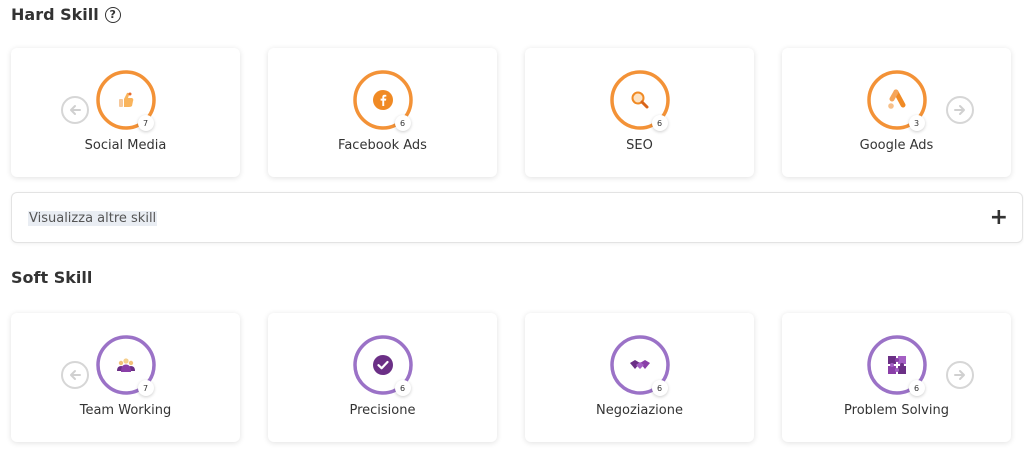 The image size is (1024, 452). What do you see at coordinates (896, 145) in the screenshot?
I see `skill-label: Google Ads` at bounding box center [896, 145].